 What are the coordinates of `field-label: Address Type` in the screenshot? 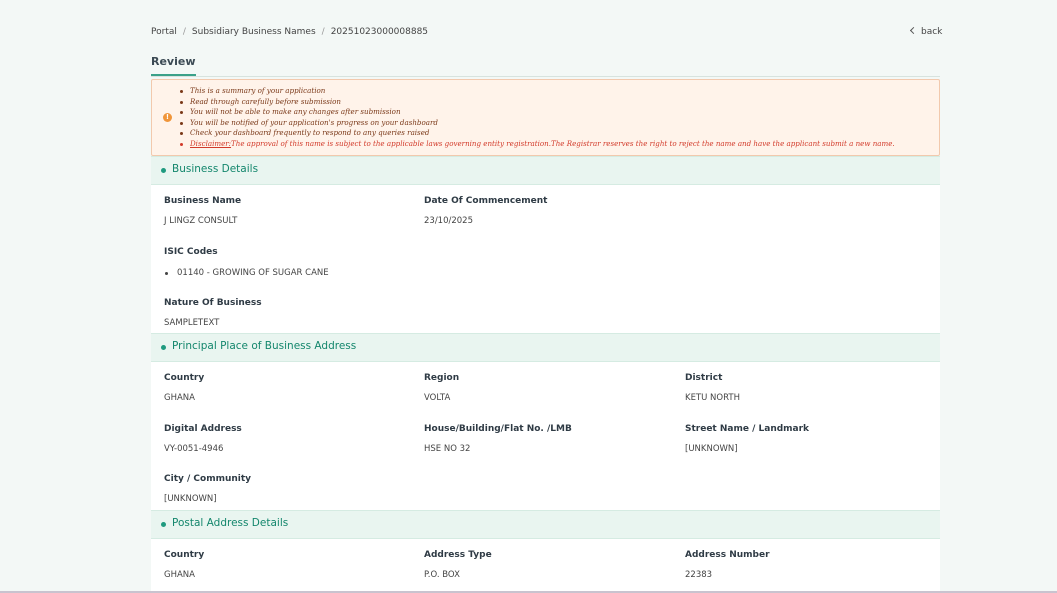 It's located at (458, 555).